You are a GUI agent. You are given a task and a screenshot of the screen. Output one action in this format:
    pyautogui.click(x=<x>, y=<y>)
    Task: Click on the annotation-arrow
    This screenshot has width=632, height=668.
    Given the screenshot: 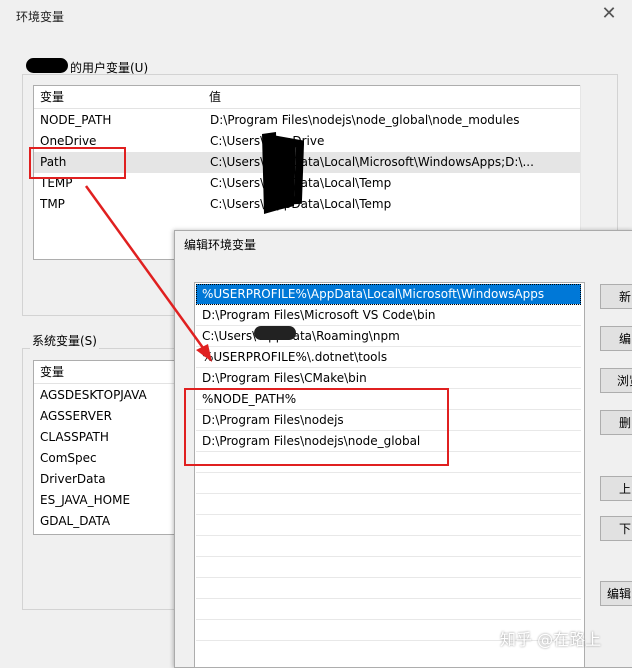 What is the action you would take?
    pyautogui.click(x=148, y=273)
    